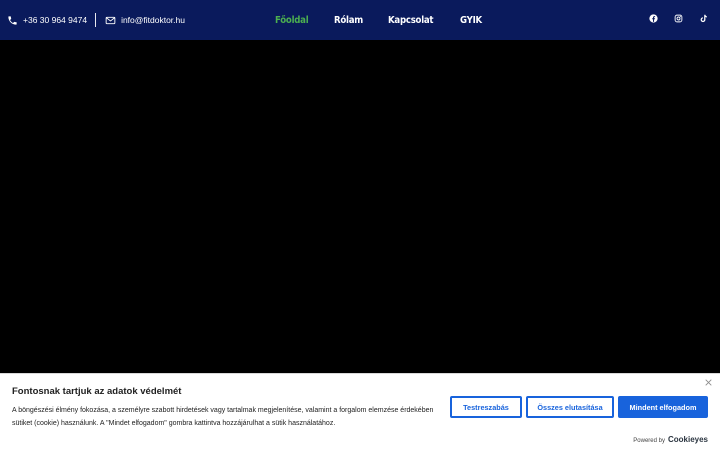 Image resolution: width=720 pixels, height=450 pixels. I want to click on instagram-icon, so click(678, 18).